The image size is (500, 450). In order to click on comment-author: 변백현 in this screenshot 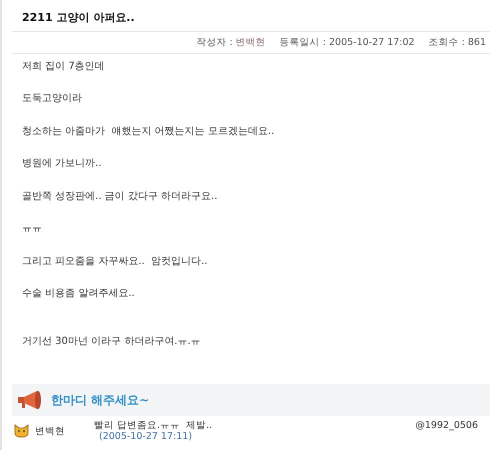, I will do `click(50, 431)`.